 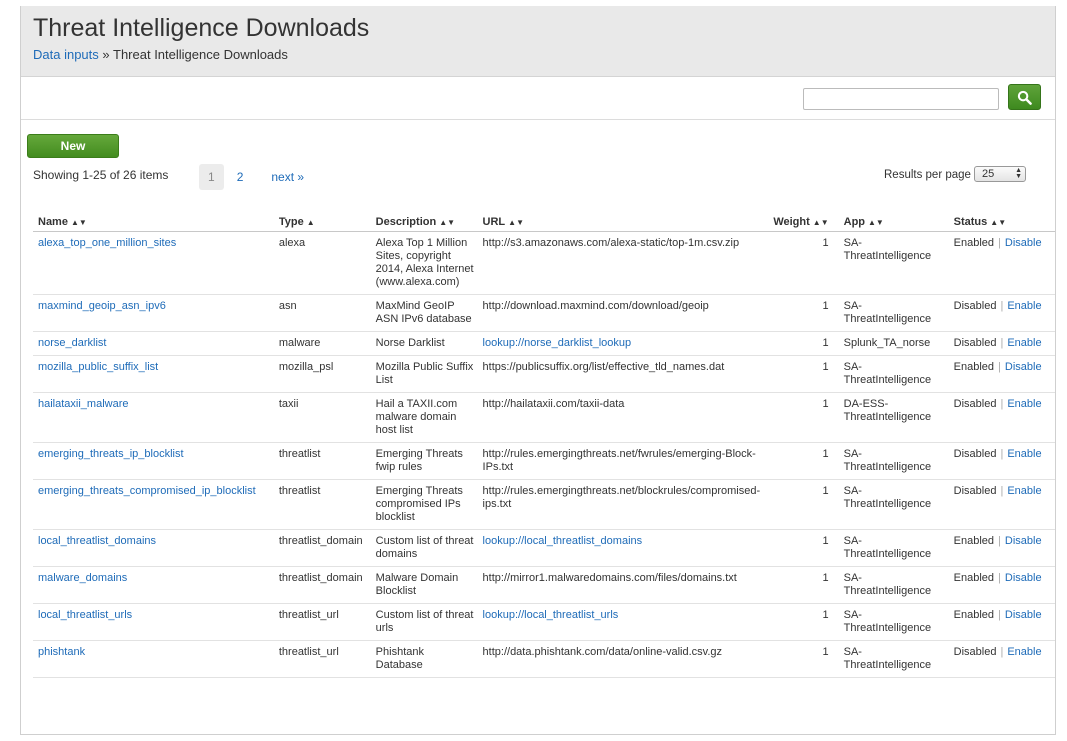 What do you see at coordinates (322, 504) in the screenshot?
I see `cell-type: threatlist` at bounding box center [322, 504].